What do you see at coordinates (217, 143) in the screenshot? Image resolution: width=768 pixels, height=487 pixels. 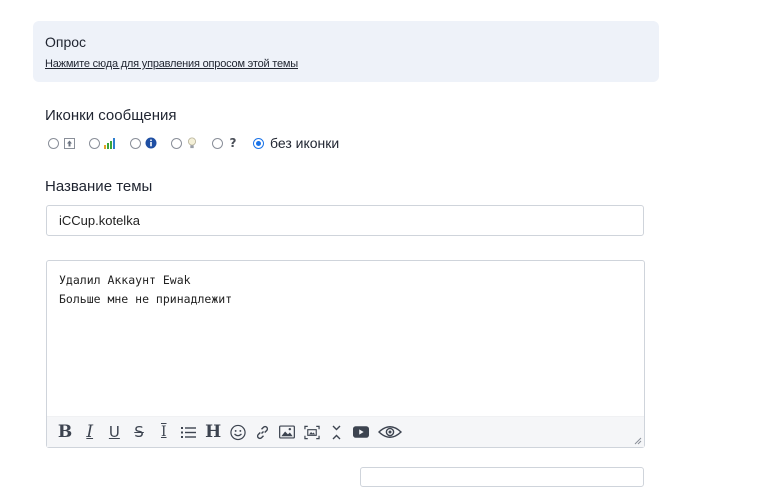 I see `icon-radio-question` at bounding box center [217, 143].